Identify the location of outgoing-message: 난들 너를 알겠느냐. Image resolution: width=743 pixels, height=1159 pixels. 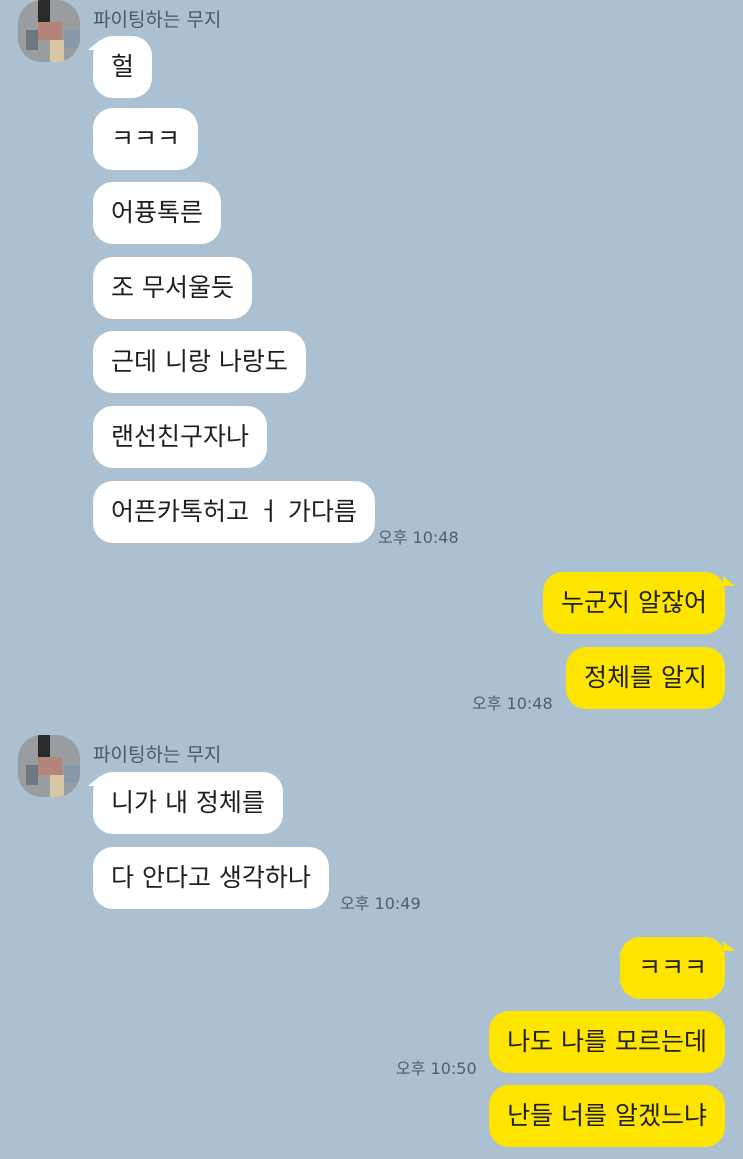
(607, 1116).